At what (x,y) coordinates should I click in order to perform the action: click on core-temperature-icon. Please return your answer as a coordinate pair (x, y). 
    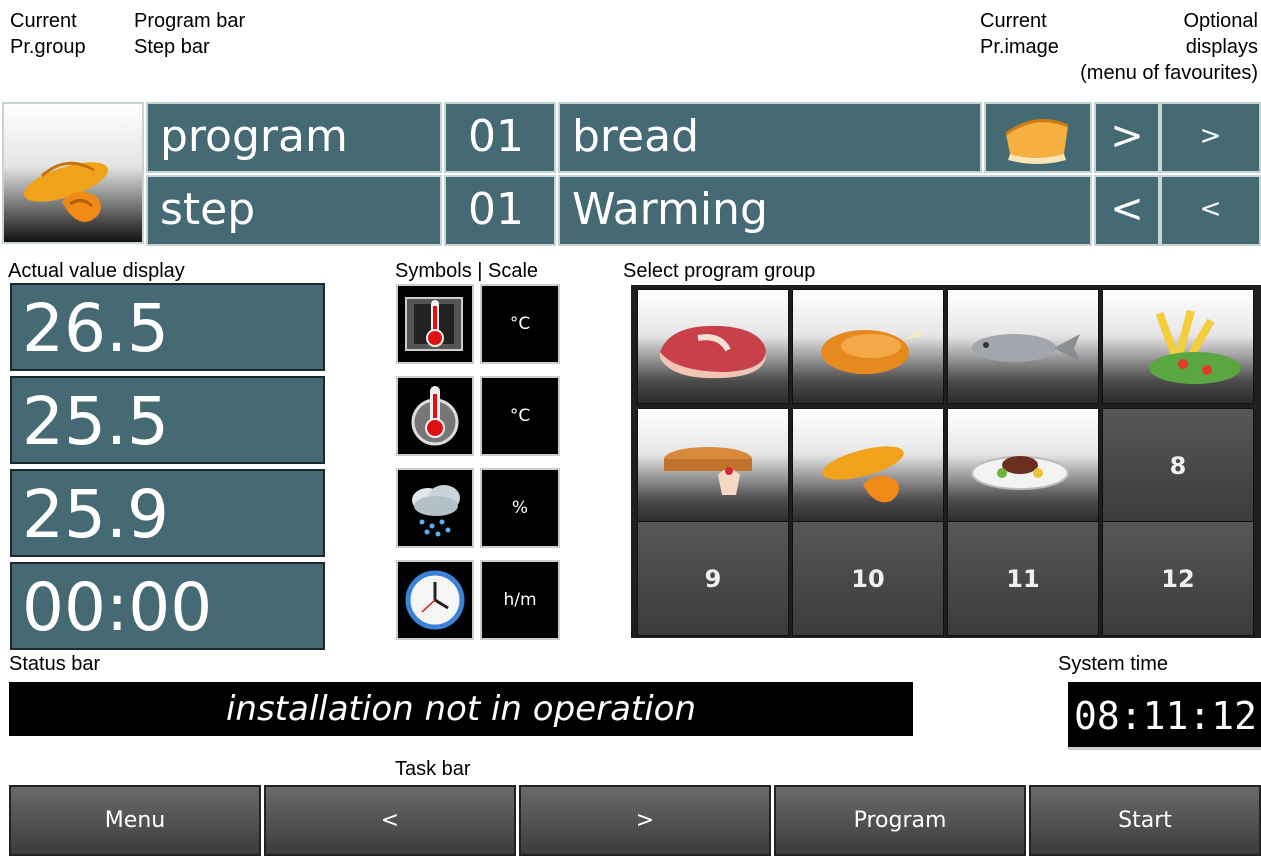
    Looking at the image, I should click on (435, 416).